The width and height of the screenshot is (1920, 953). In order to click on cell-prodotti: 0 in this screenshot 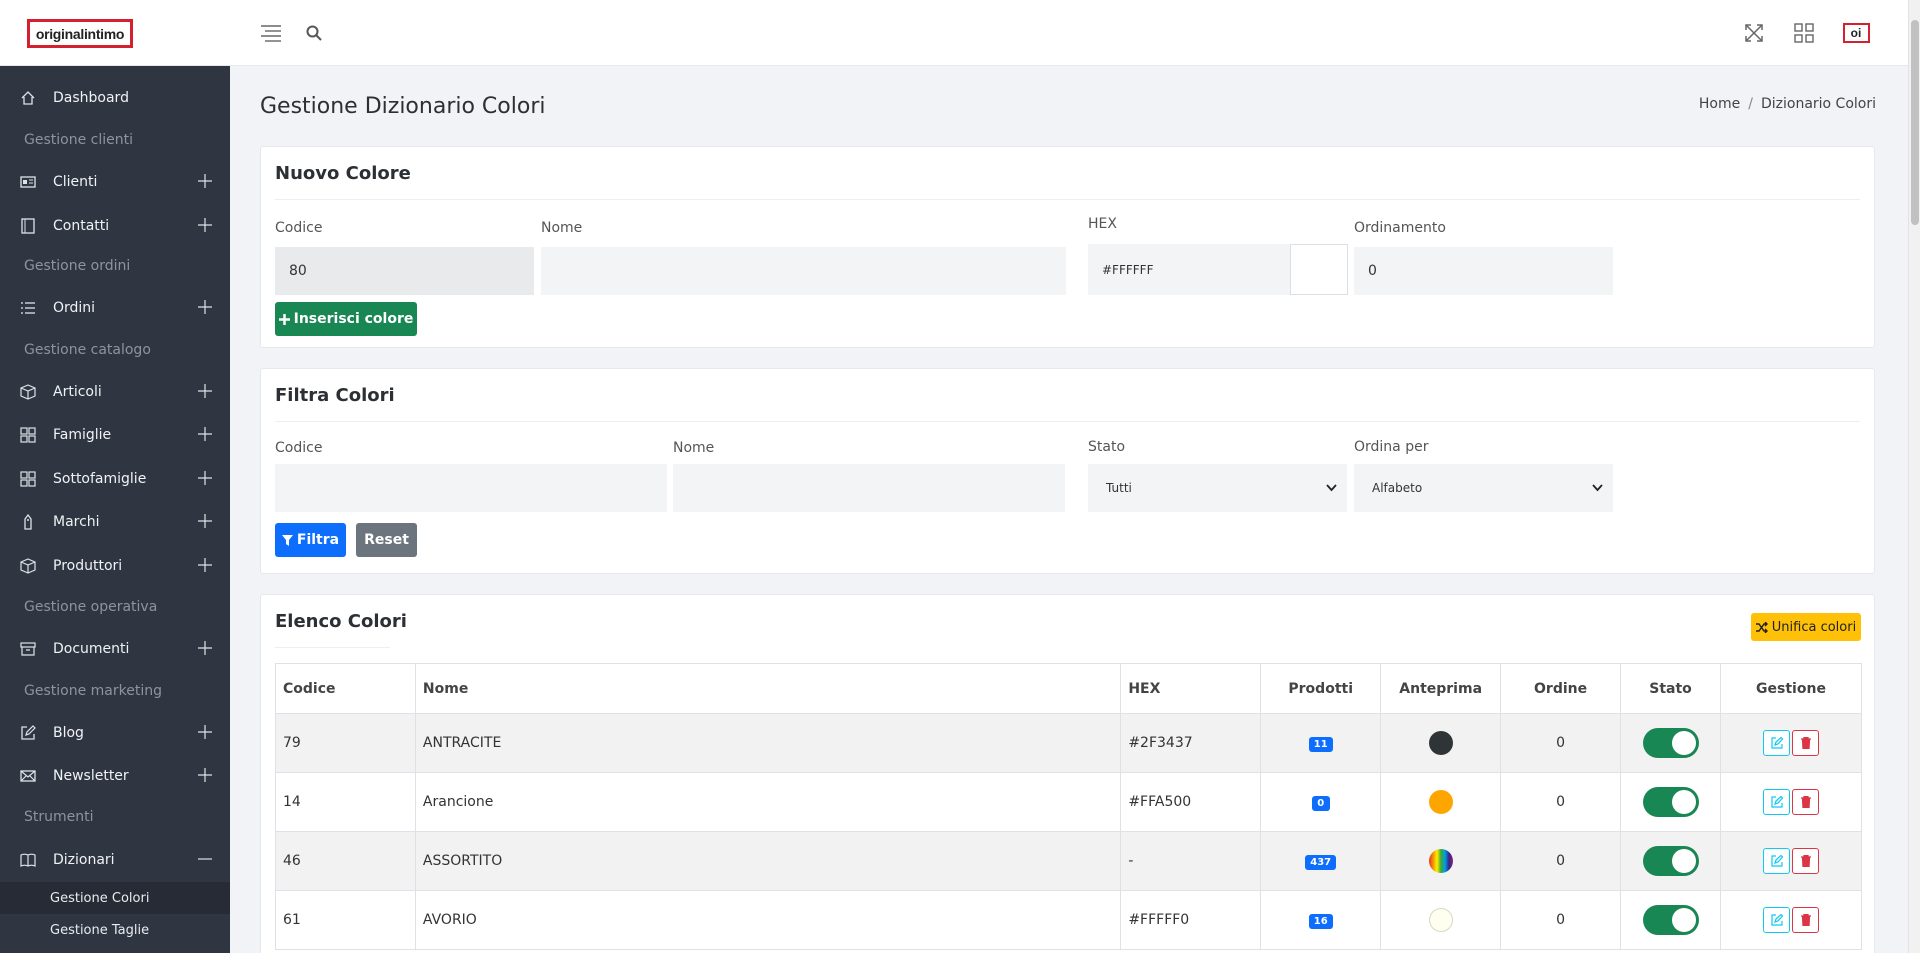, I will do `click(1321, 802)`.